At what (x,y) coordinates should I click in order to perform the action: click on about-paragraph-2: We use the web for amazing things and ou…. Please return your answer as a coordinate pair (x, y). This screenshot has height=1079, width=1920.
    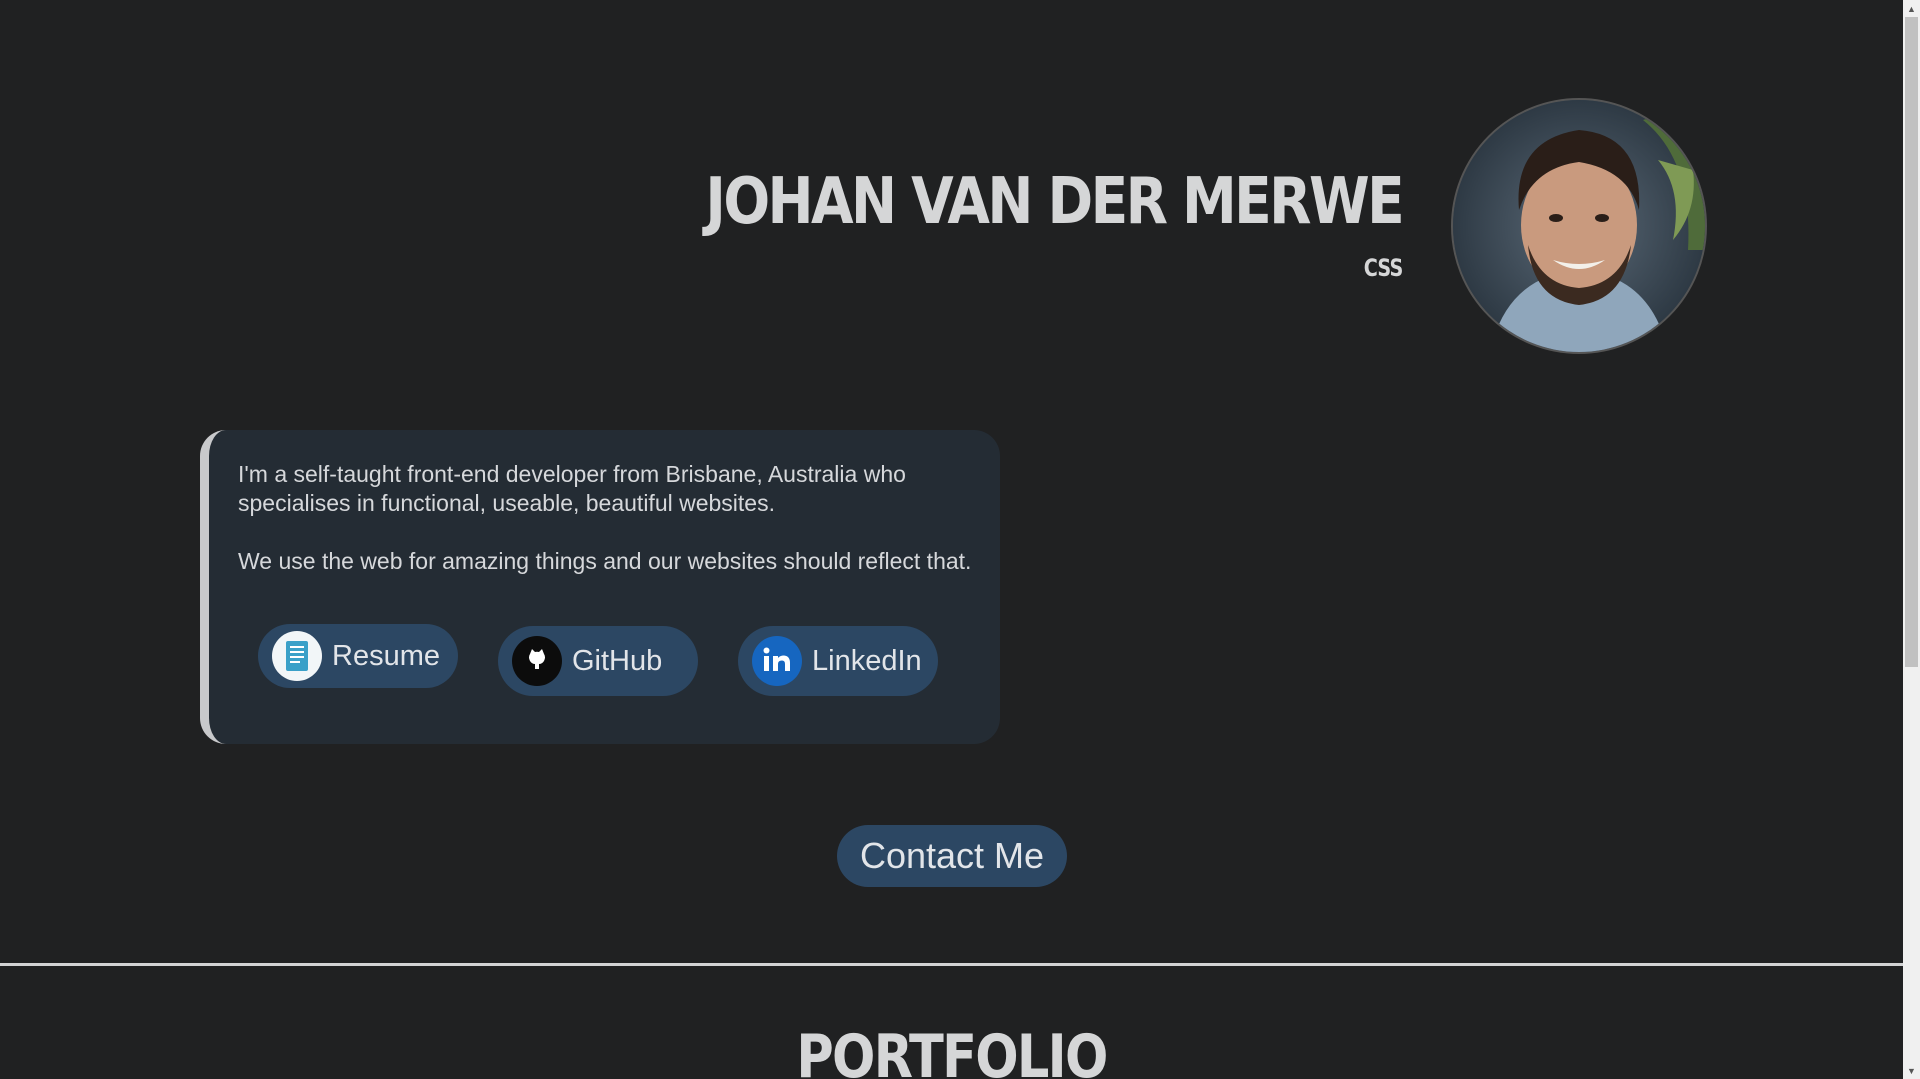
    Looking at the image, I should click on (605, 561).